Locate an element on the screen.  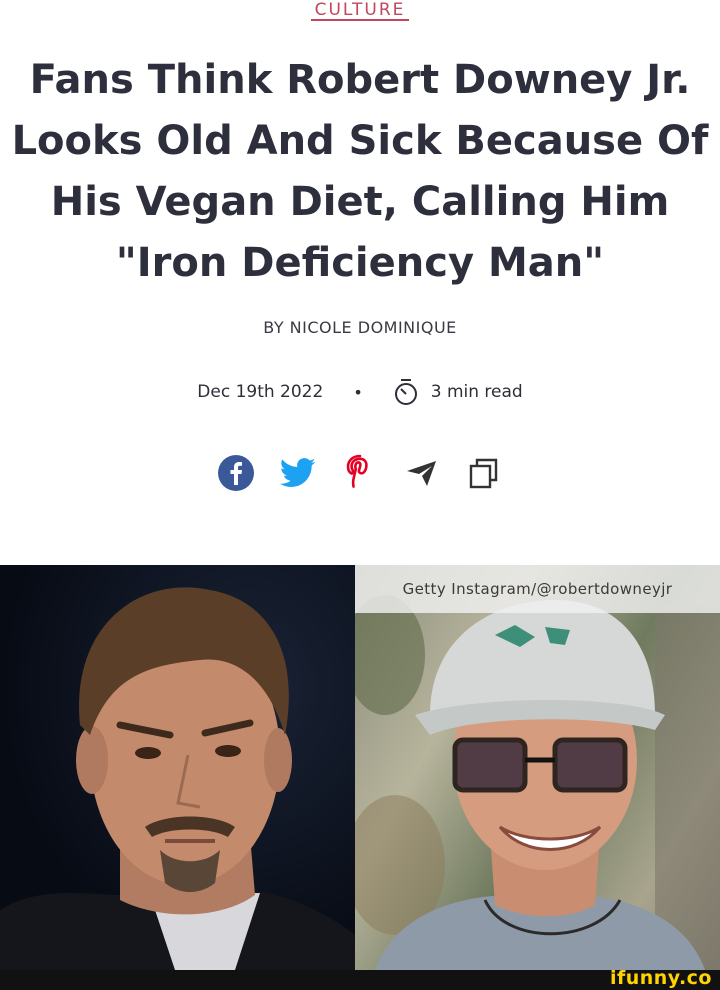
category-text: CULTURE is located at coordinates (360, 11).